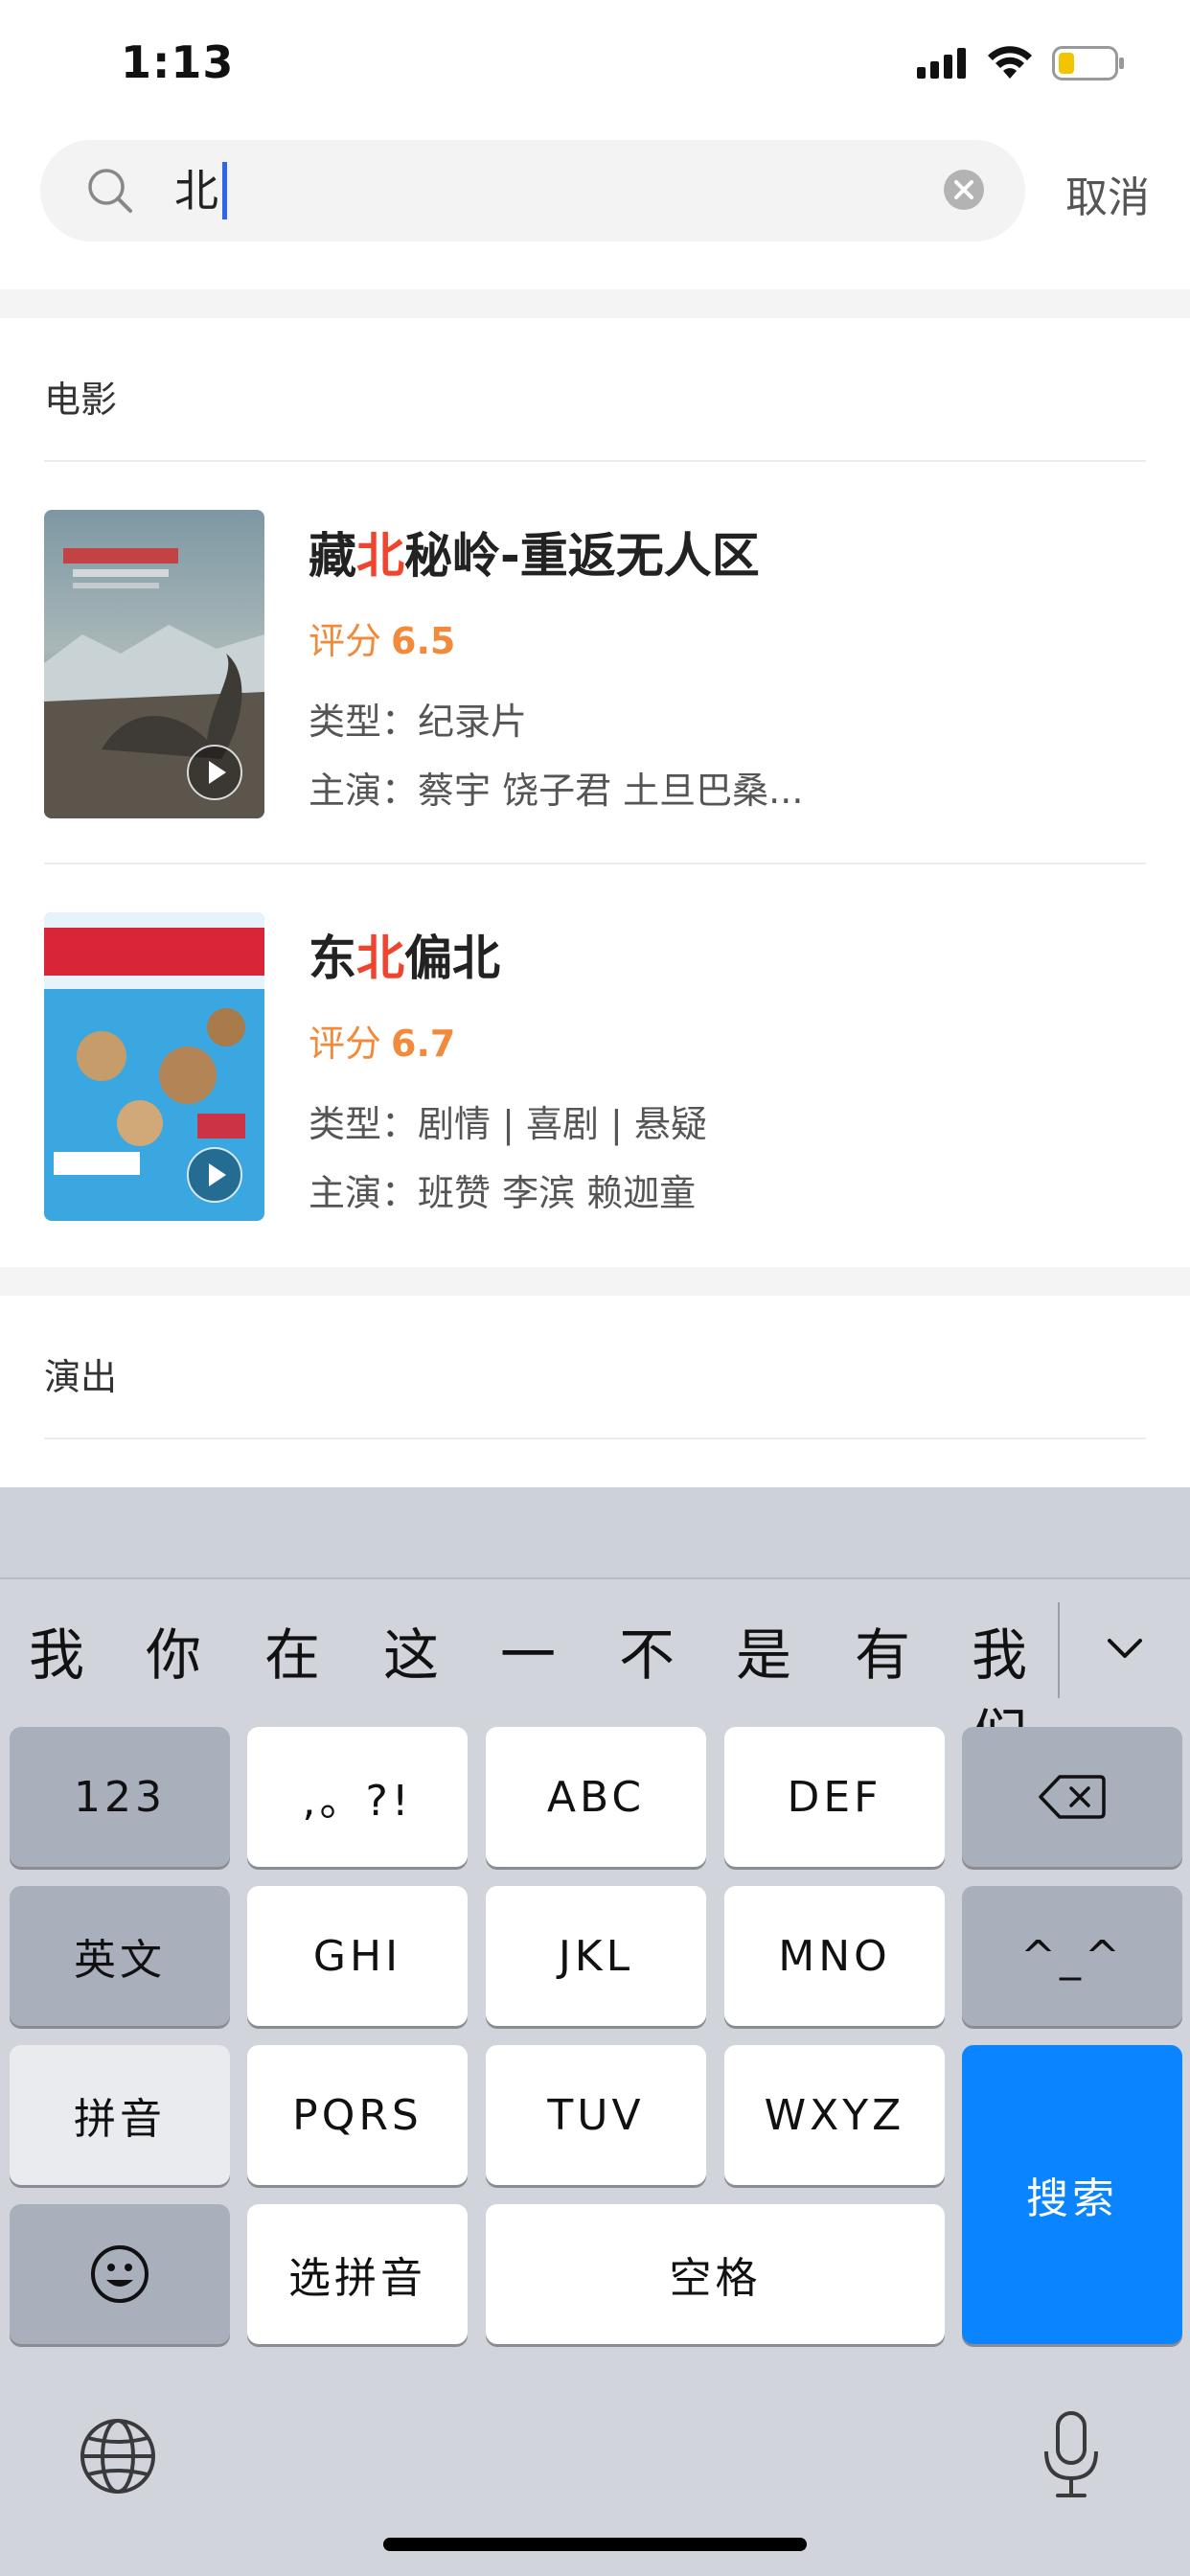 The height and width of the screenshot is (2576, 1190). Describe the element at coordinates (596, 1797) in the screenshot. I see `key-abc: ABC` at that location.